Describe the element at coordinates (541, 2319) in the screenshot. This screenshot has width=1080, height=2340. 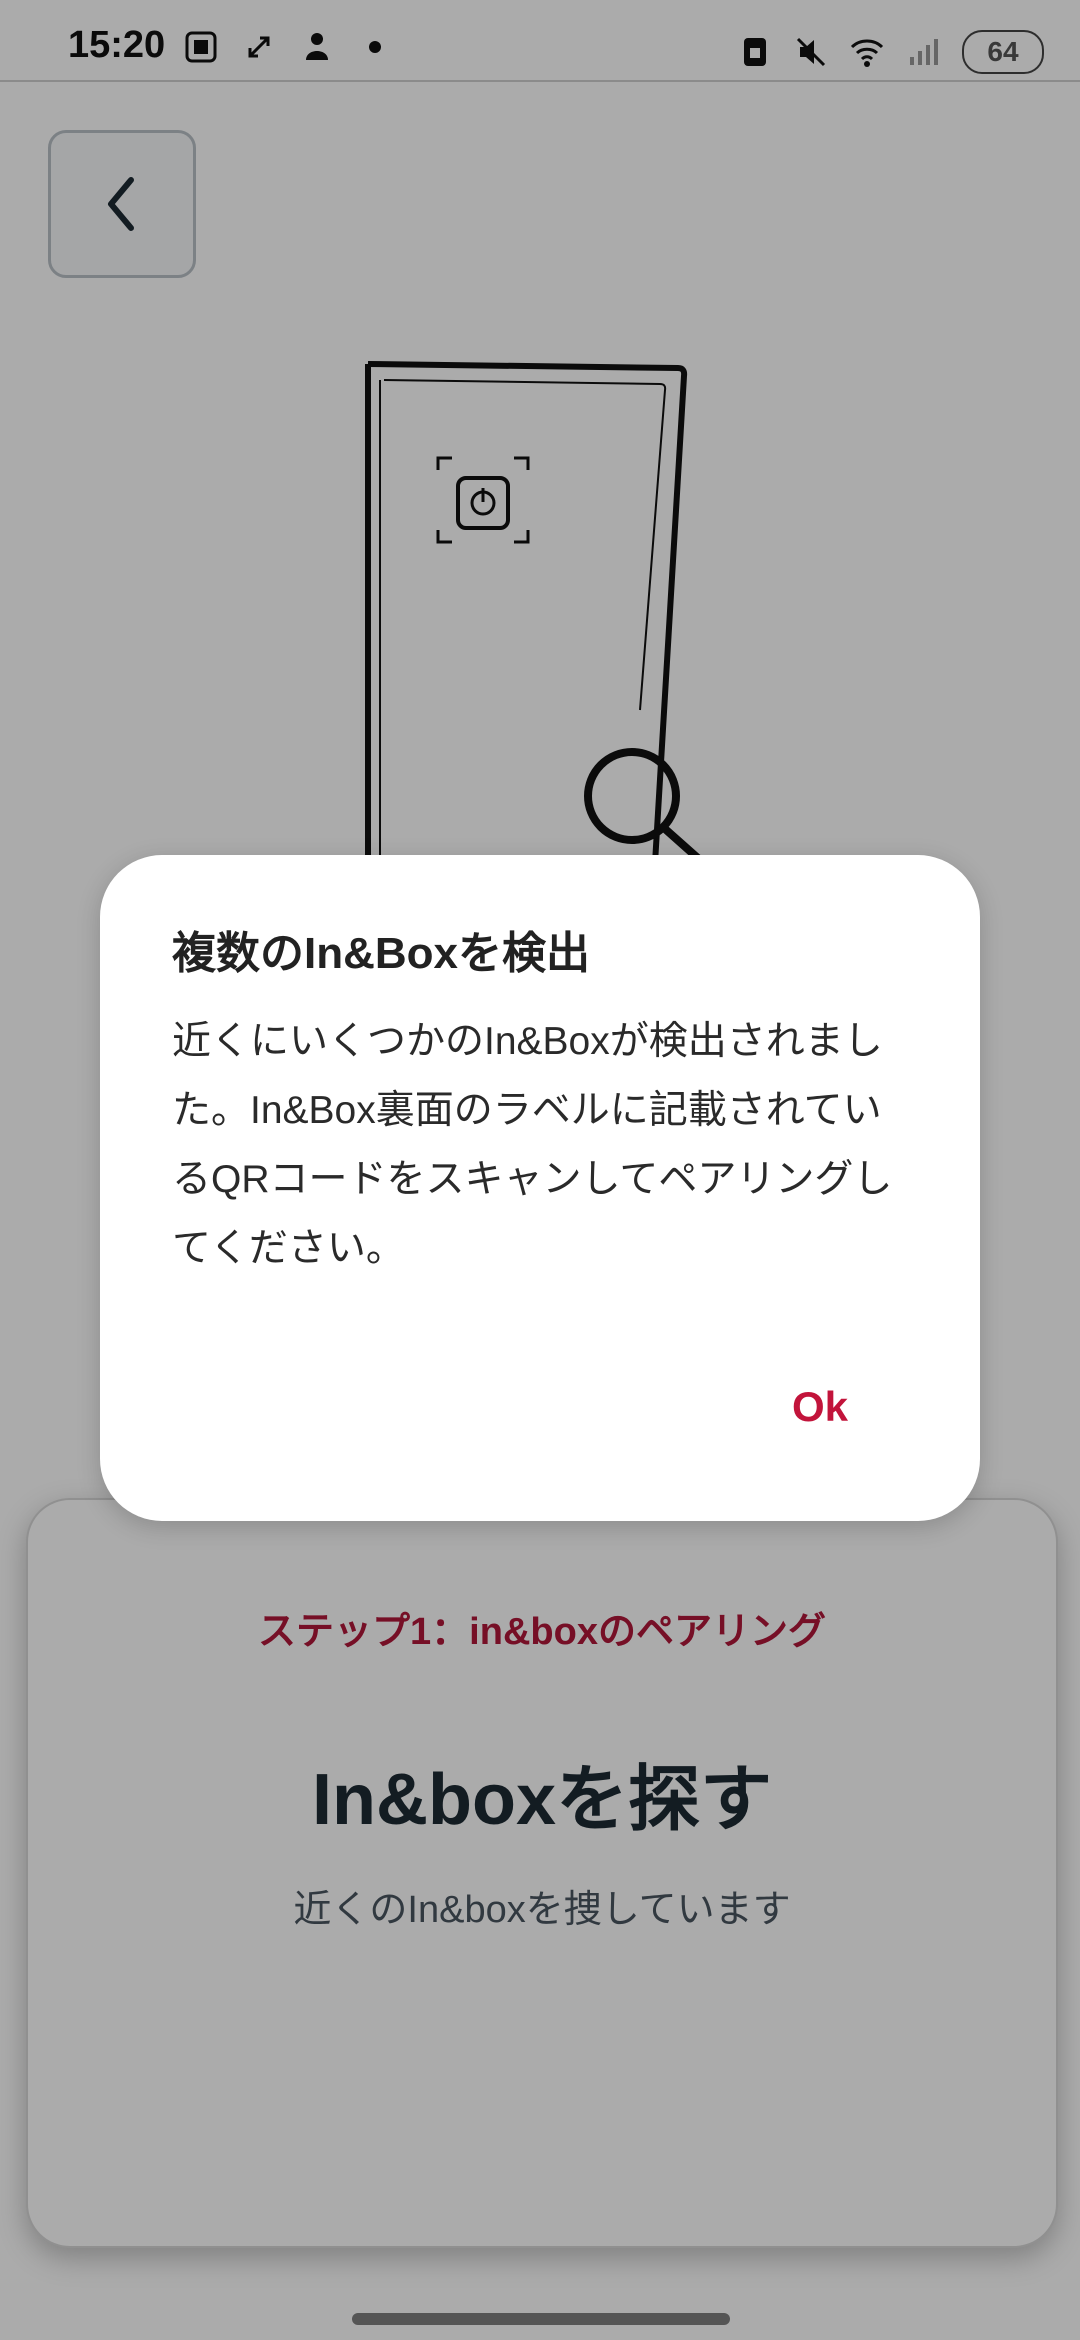
I see `gesture-bar` at that location.